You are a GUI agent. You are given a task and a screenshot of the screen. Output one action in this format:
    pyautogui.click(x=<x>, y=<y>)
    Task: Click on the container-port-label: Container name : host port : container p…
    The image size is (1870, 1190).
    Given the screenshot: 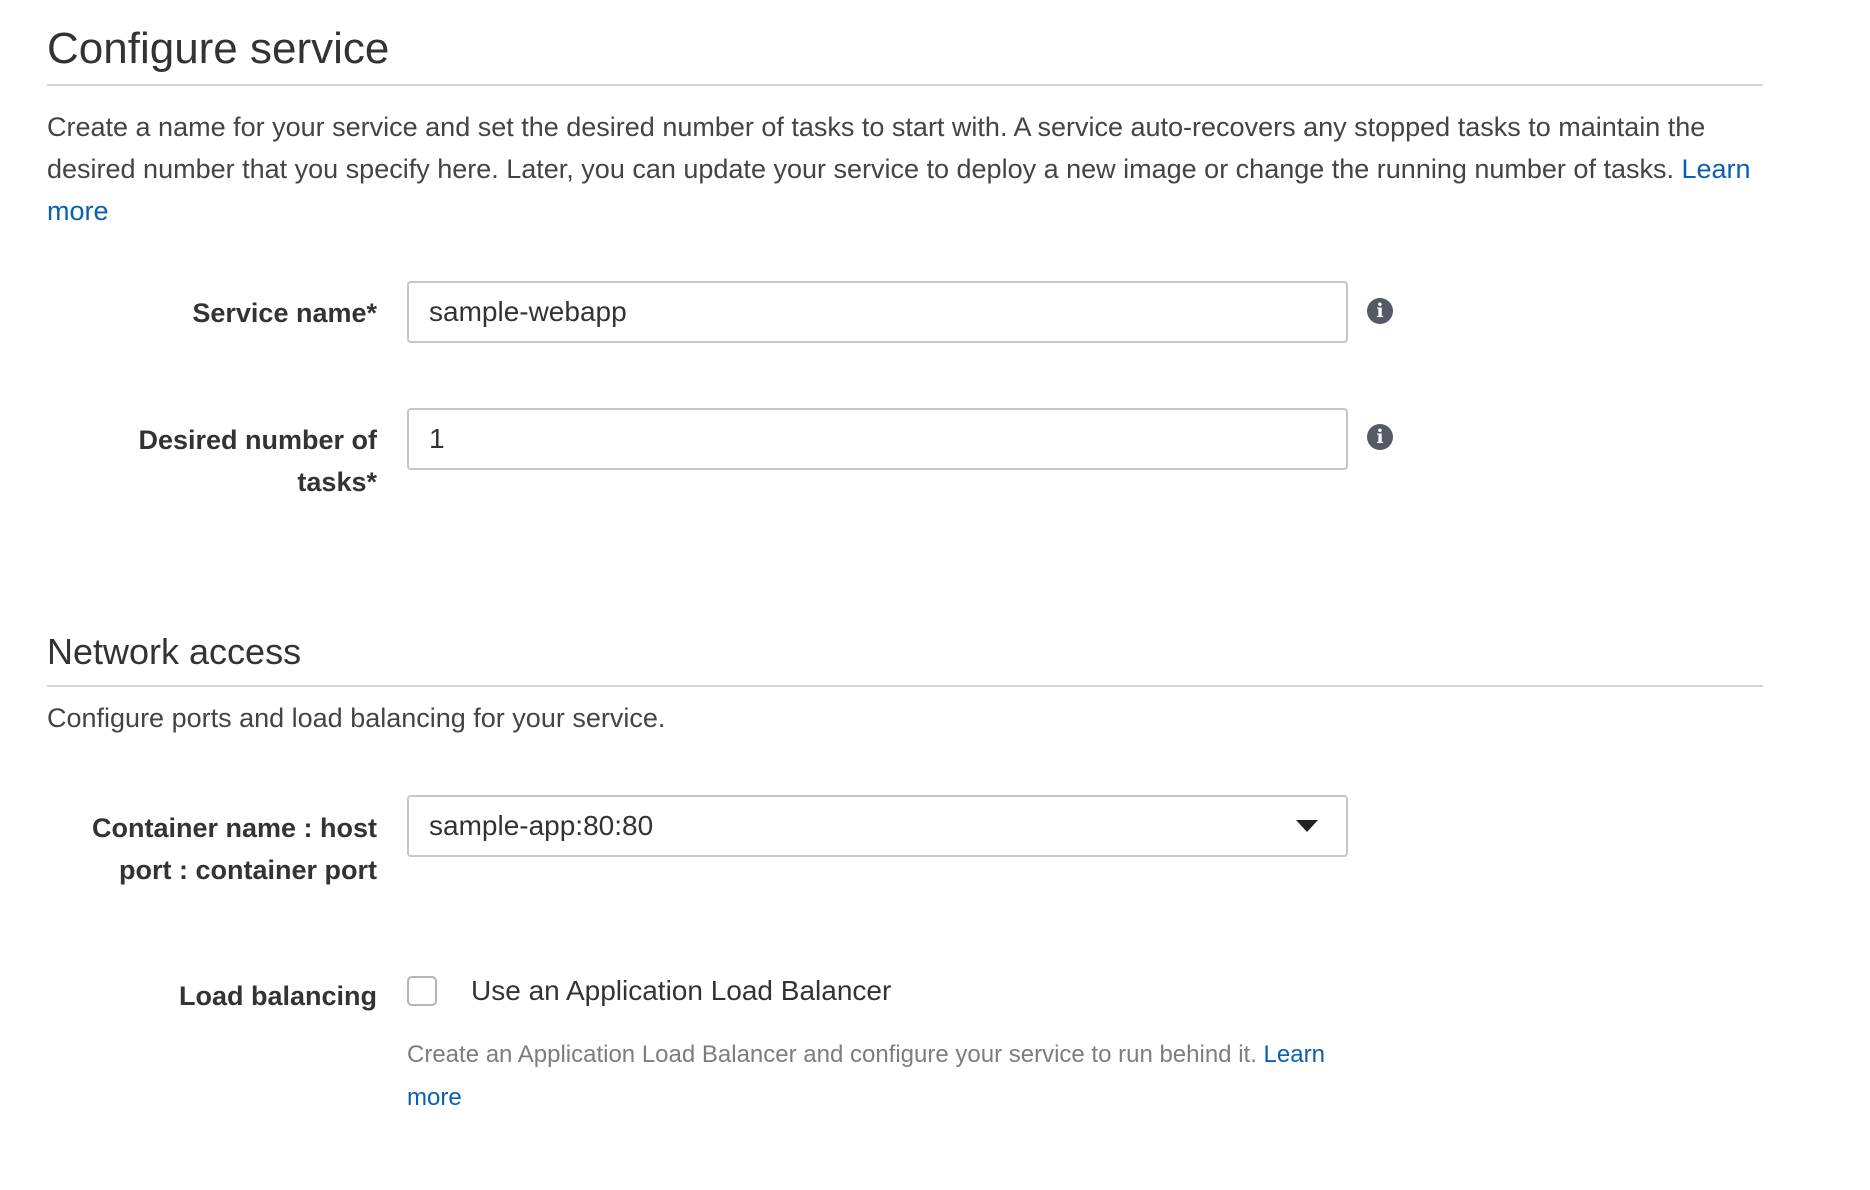 What is the action you would take?
    pyautogui.click(x=234, y=849)
    